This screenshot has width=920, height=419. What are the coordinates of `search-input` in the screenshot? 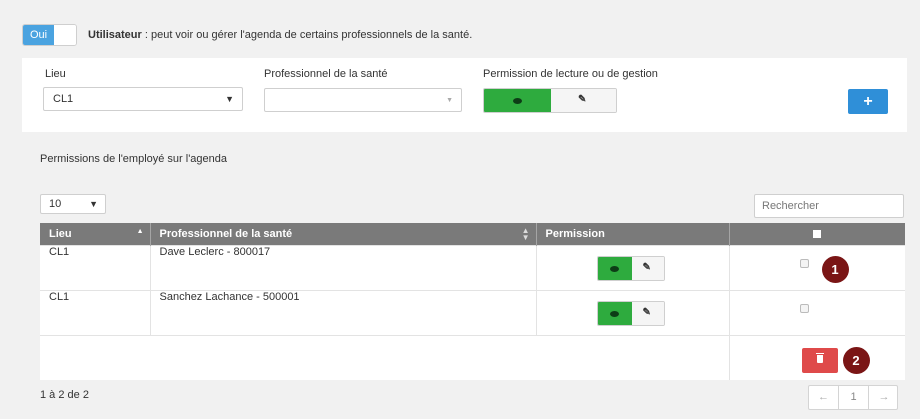 It's located at (829, 206).